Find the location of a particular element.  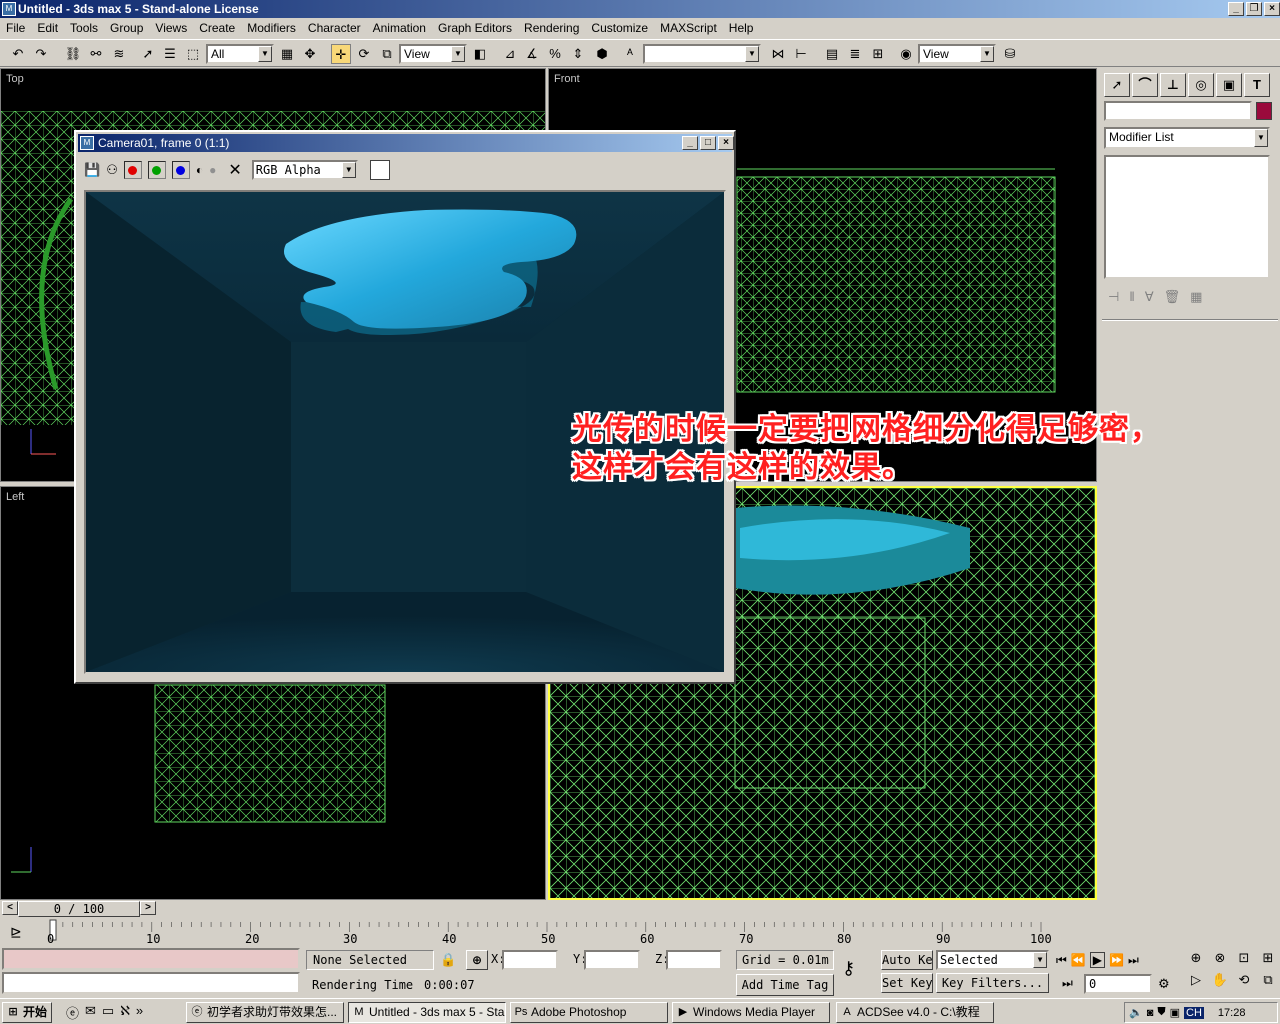

modifier-stack is located at coordinates (1187, 217).